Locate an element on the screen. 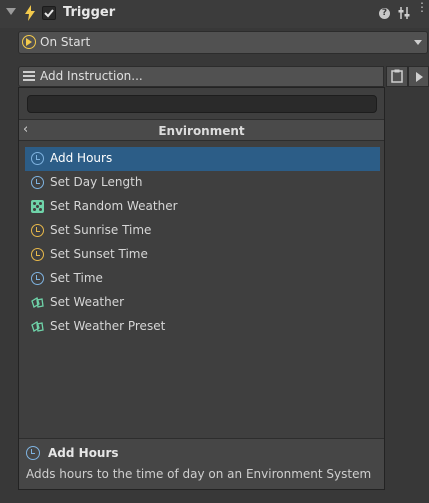 The height and width of the screenshot is (503, 429). component-title: Trigger is located at coordinates (89, 12).